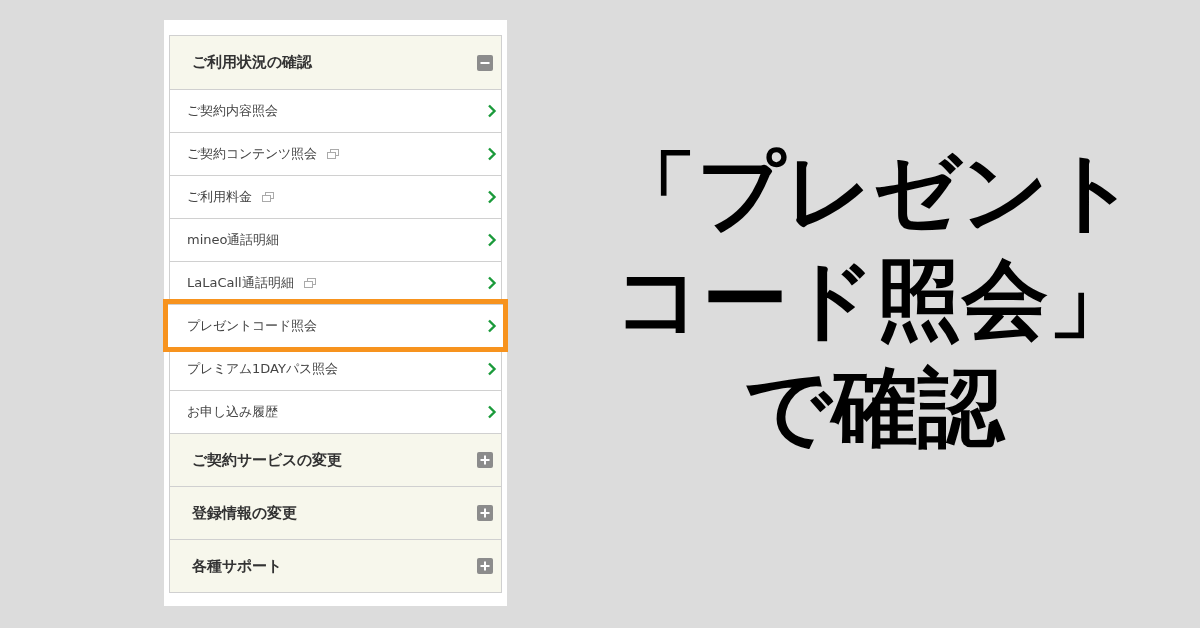 This screenshot has width=1200, height=628. What do you see at coordinates (485, 62) in the screenshot?
I see `minus-icon` at bounding box center [485, 62].